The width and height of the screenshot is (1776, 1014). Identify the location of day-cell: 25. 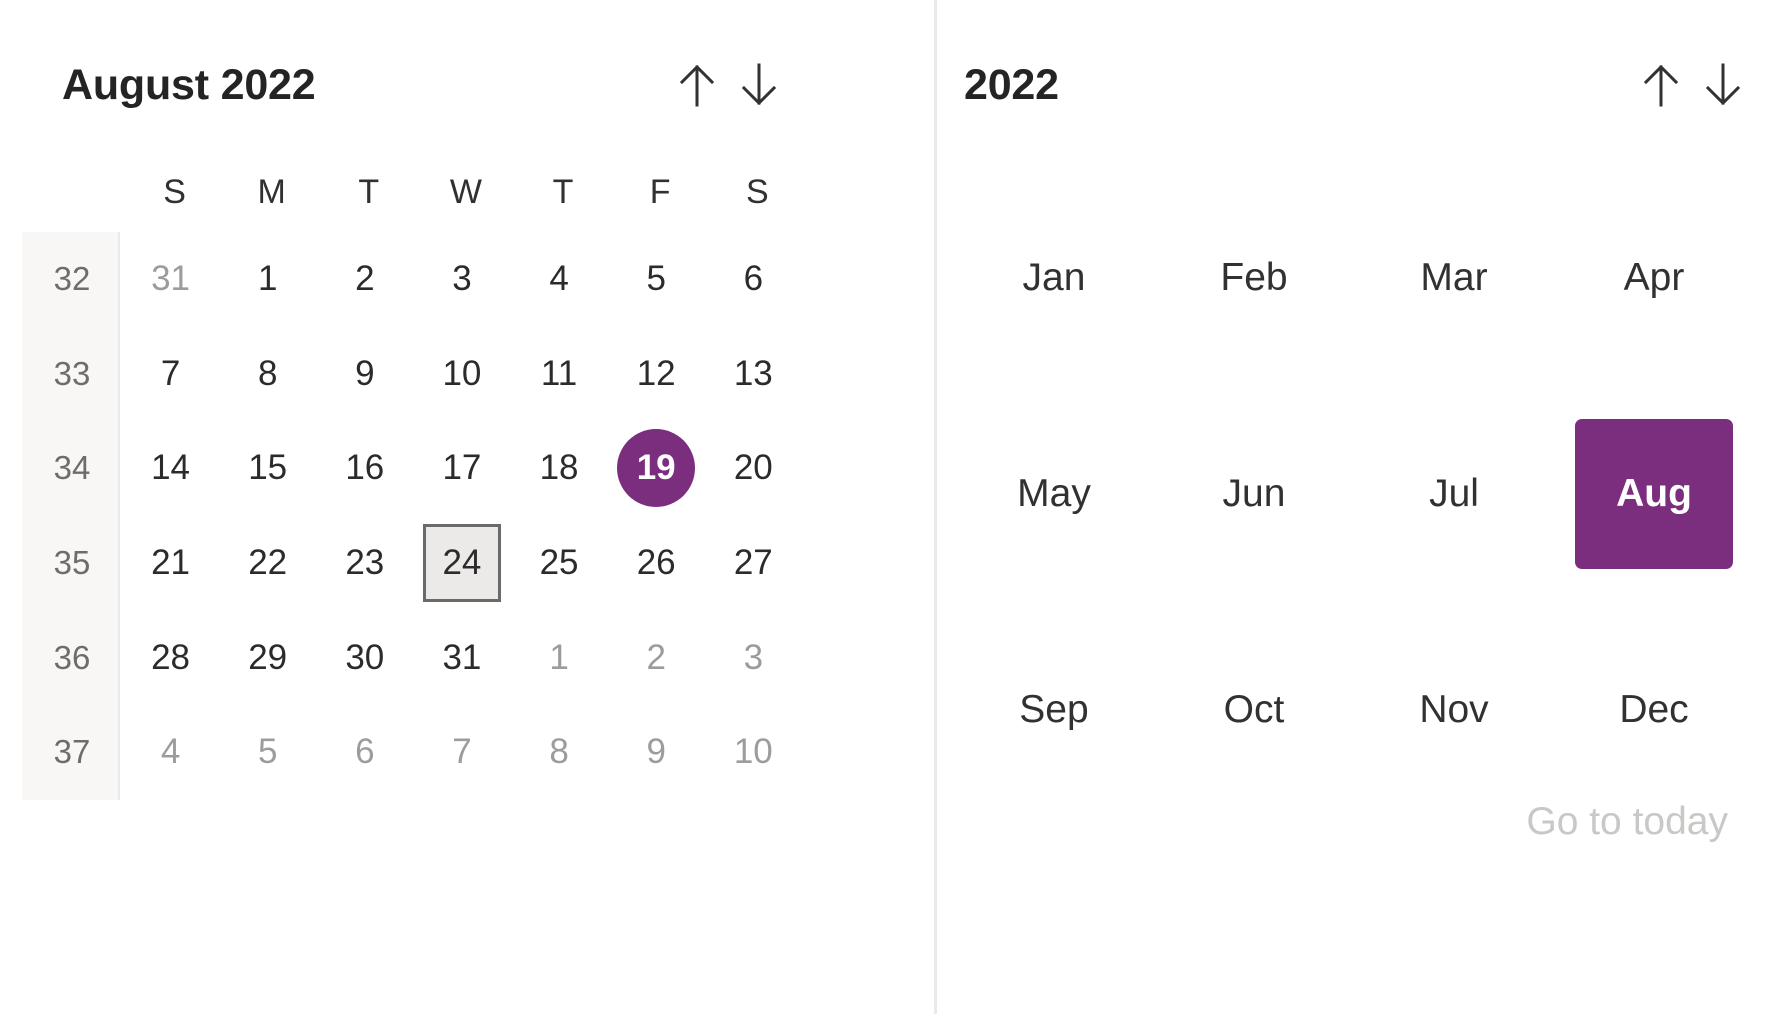
(559, 563).